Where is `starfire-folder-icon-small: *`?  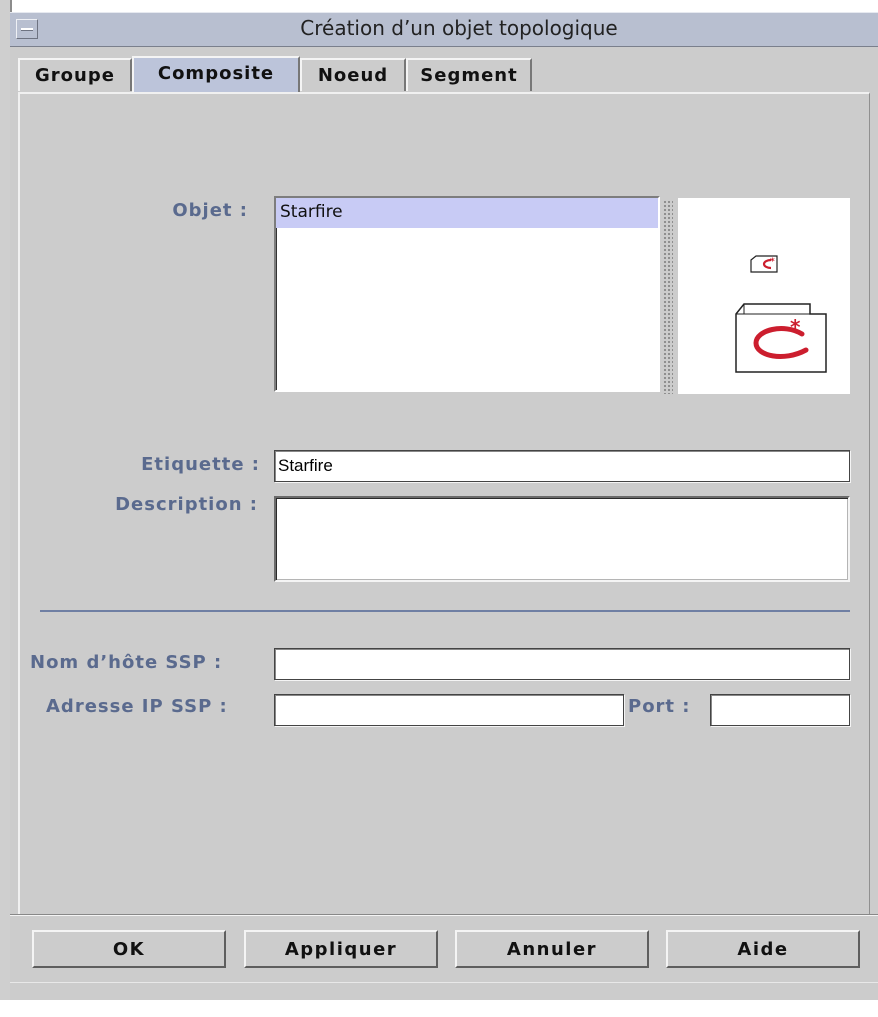 starfire-folder-icon-small: * is located at coordinates (764, 264).